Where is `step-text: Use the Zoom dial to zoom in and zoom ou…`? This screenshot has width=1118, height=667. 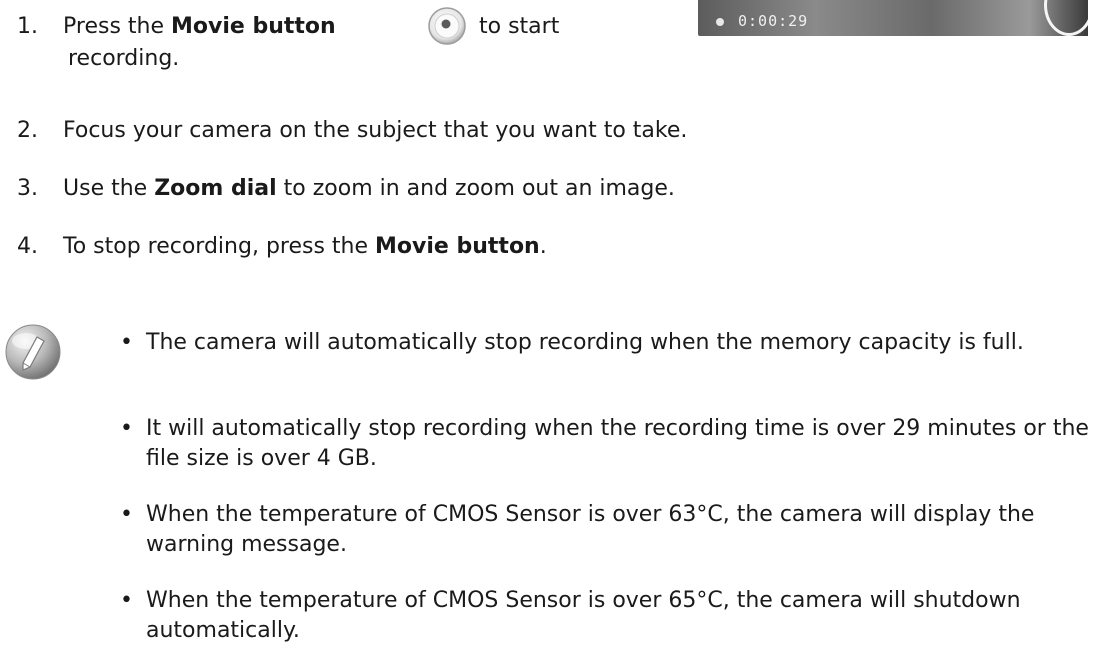 step-text: Use the Zoom dial to zoom in and zoom ou… is located at coordinates (369, 188).